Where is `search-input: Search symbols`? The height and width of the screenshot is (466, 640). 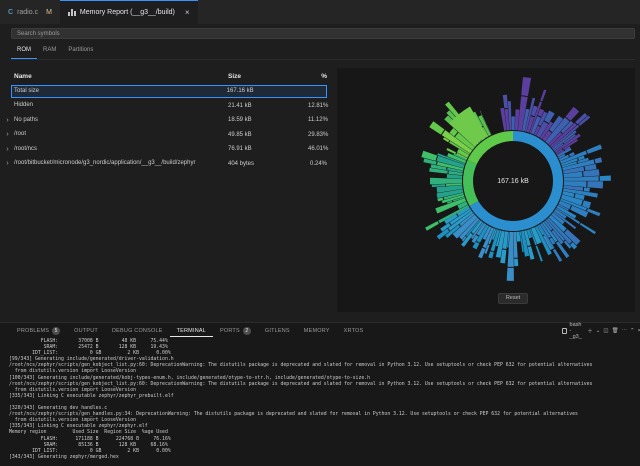
search-input: Search symbols is located at coordinates (323, 33).